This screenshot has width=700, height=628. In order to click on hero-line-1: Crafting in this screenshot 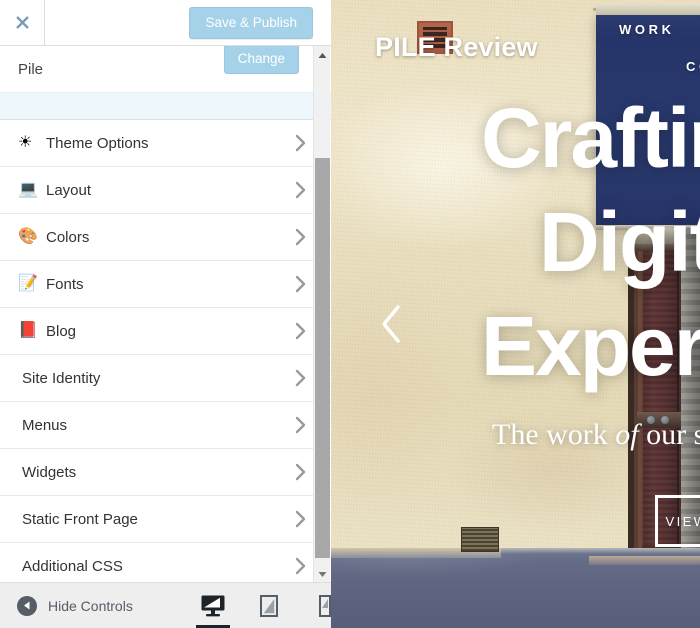, I will do `click(590, 138)`.